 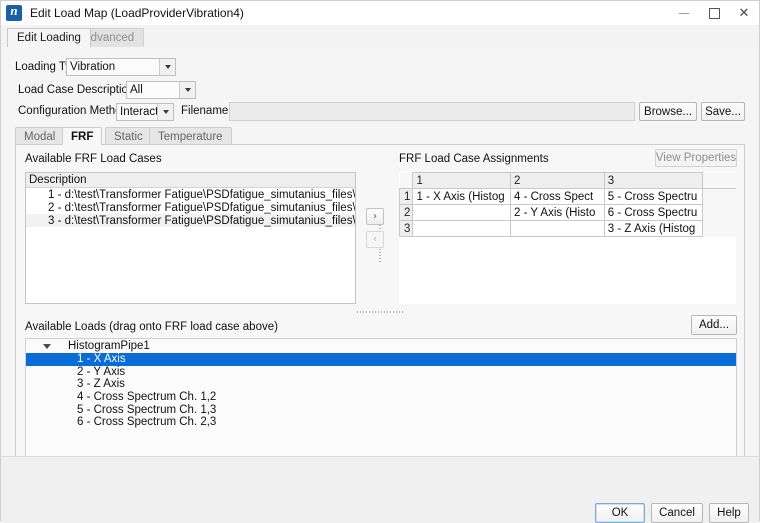 What do you see at coordinates (714, 13) in the screenshot?
I see `maximize-icon` at bounding box center [714, 13].